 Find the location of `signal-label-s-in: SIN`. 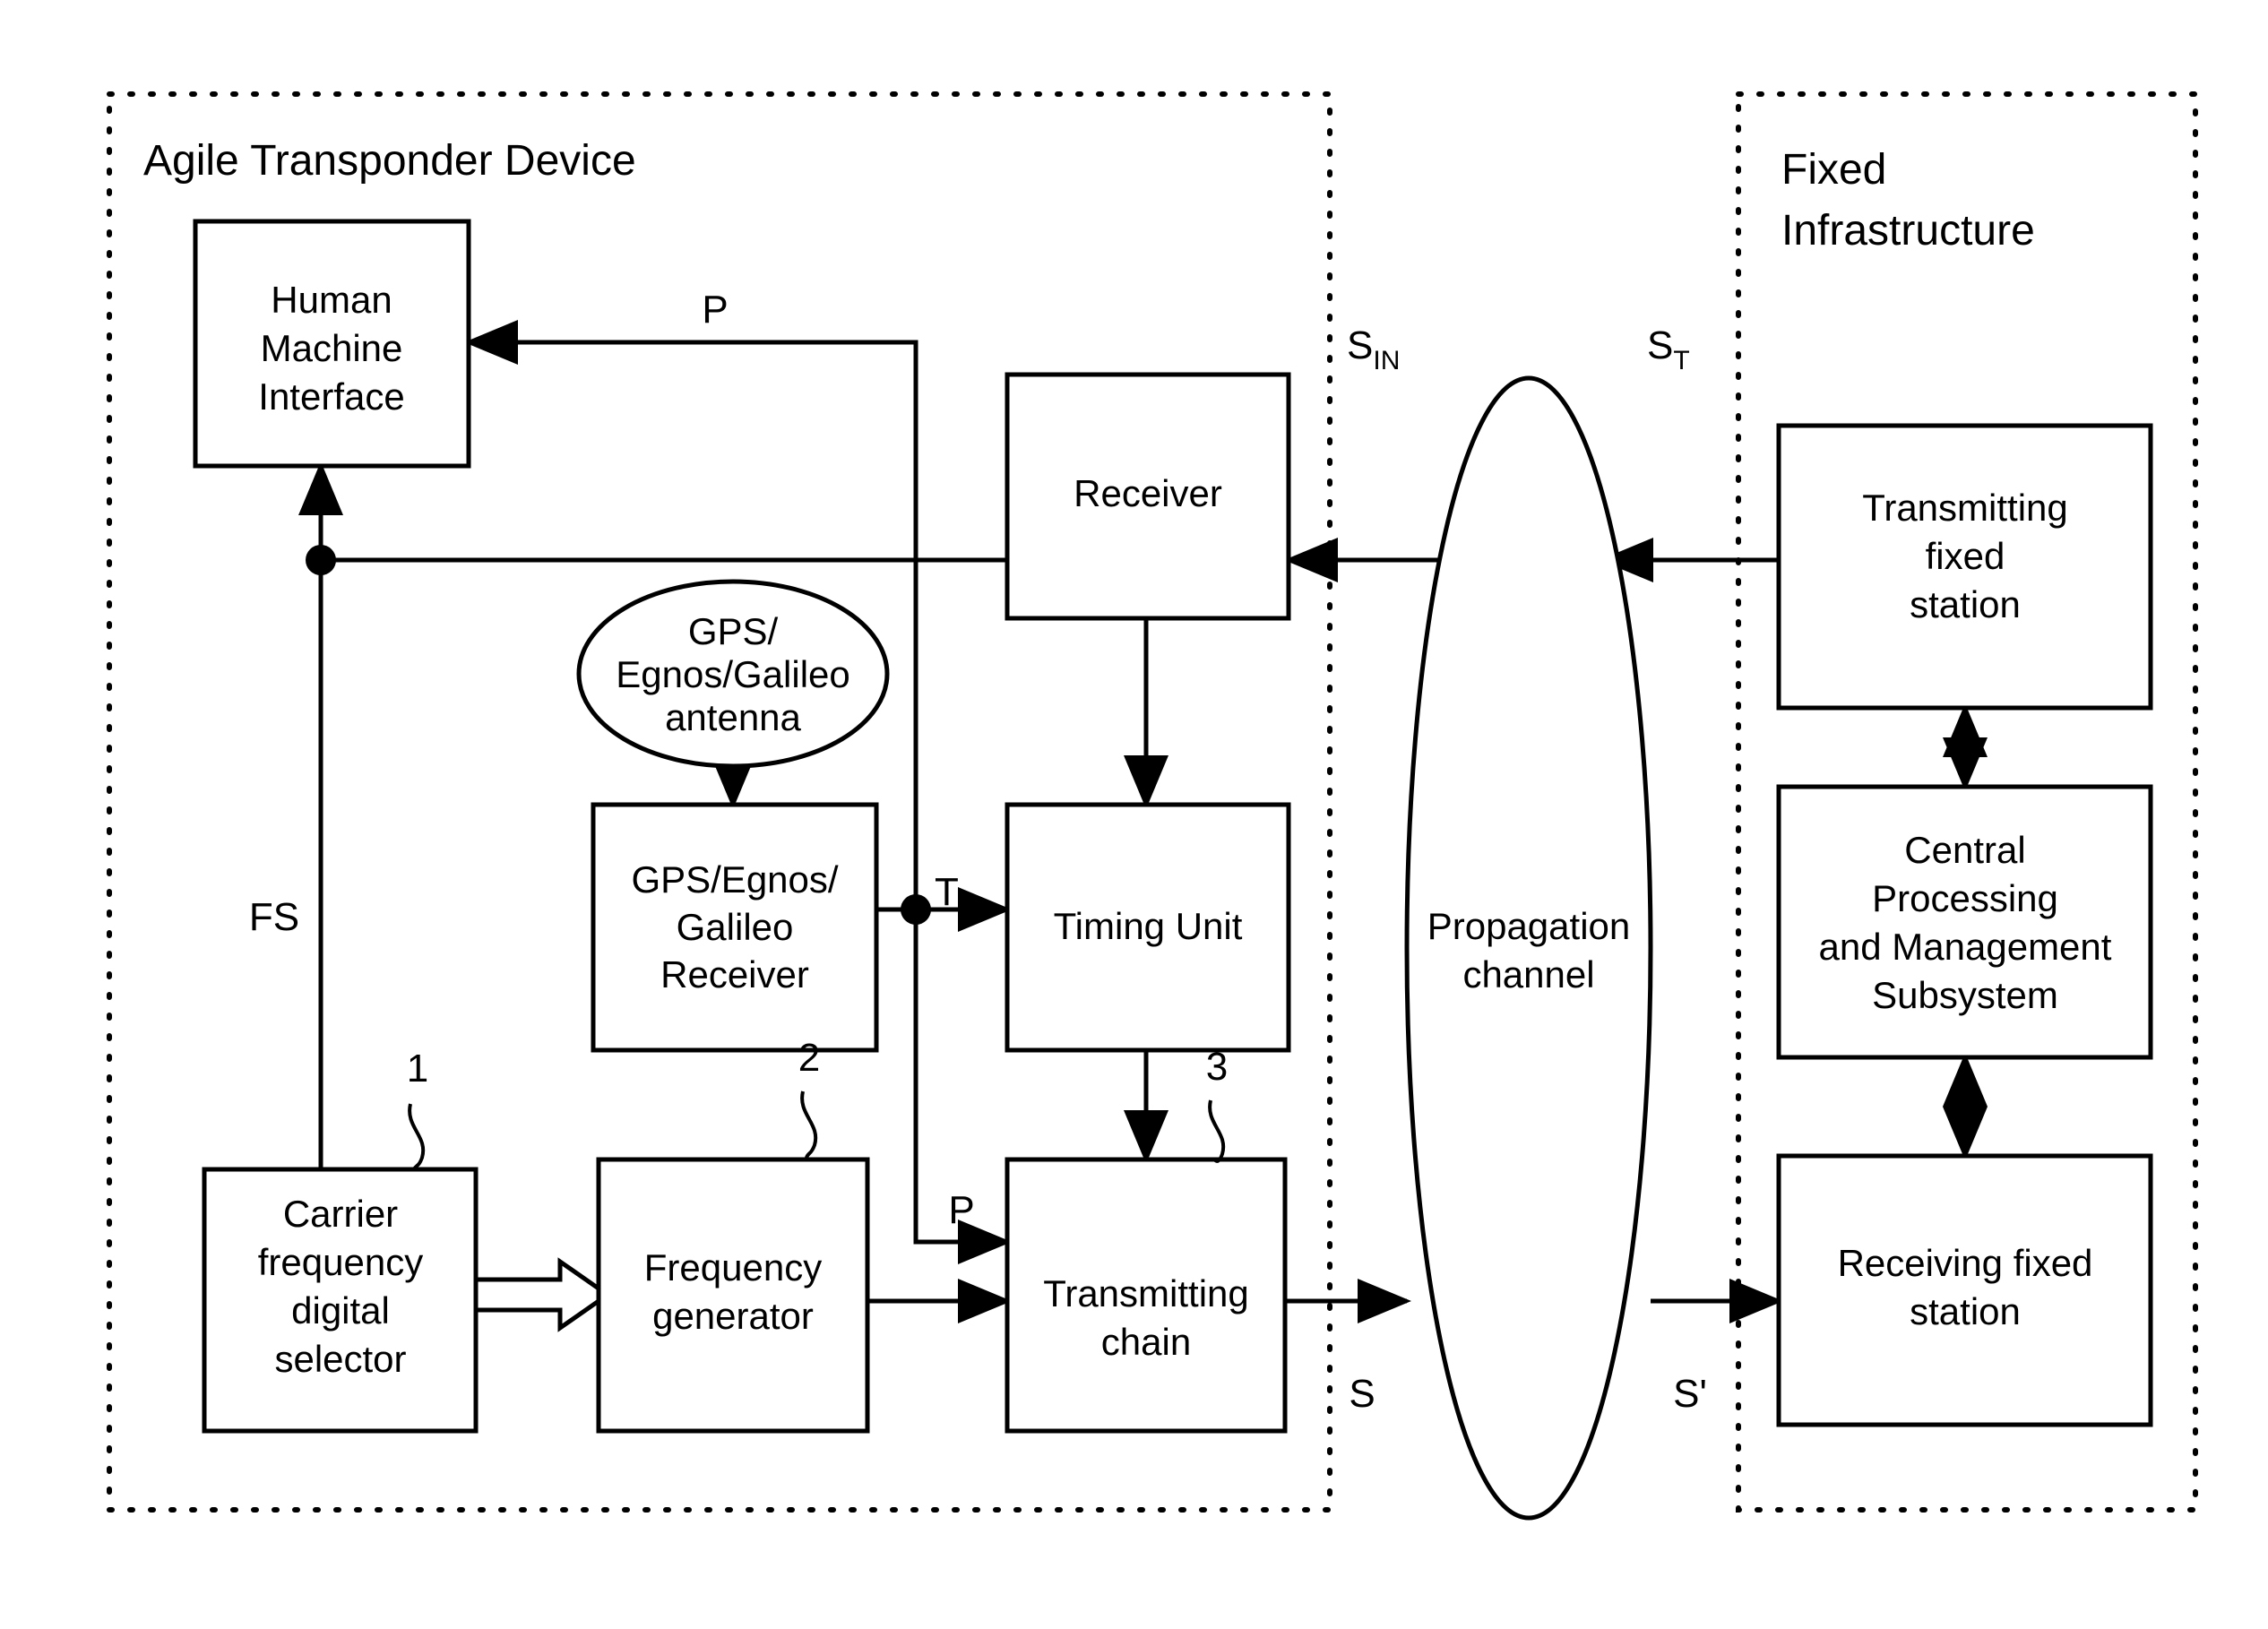

signal-label-s-in: SIN is located at coordinates (1373, 349).